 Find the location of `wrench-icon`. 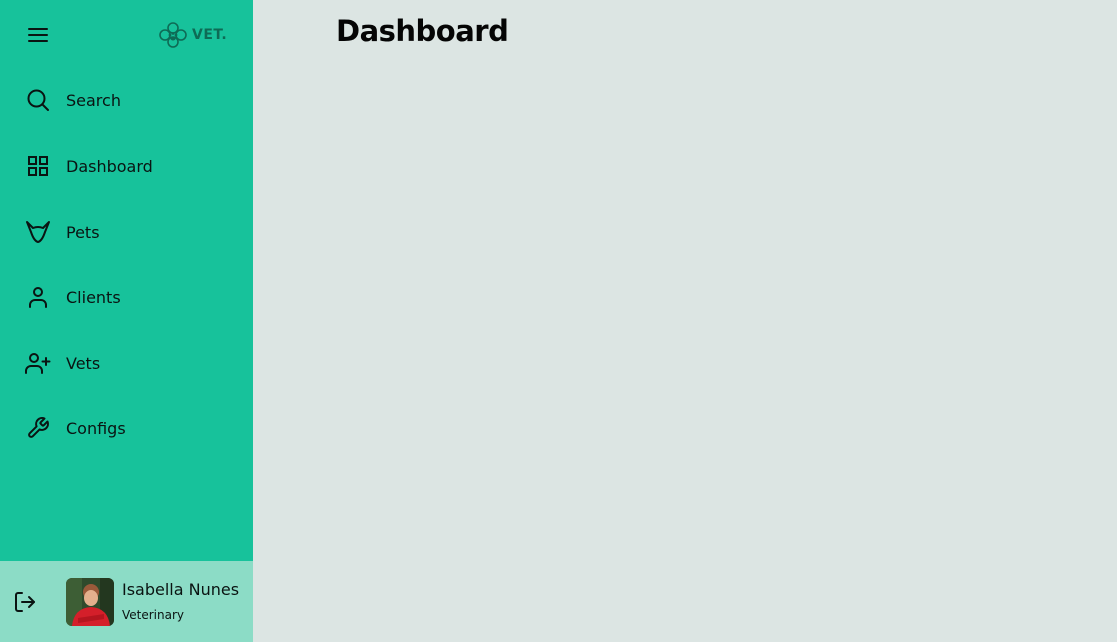

wrench-icon is located at coordinates (38, 428).